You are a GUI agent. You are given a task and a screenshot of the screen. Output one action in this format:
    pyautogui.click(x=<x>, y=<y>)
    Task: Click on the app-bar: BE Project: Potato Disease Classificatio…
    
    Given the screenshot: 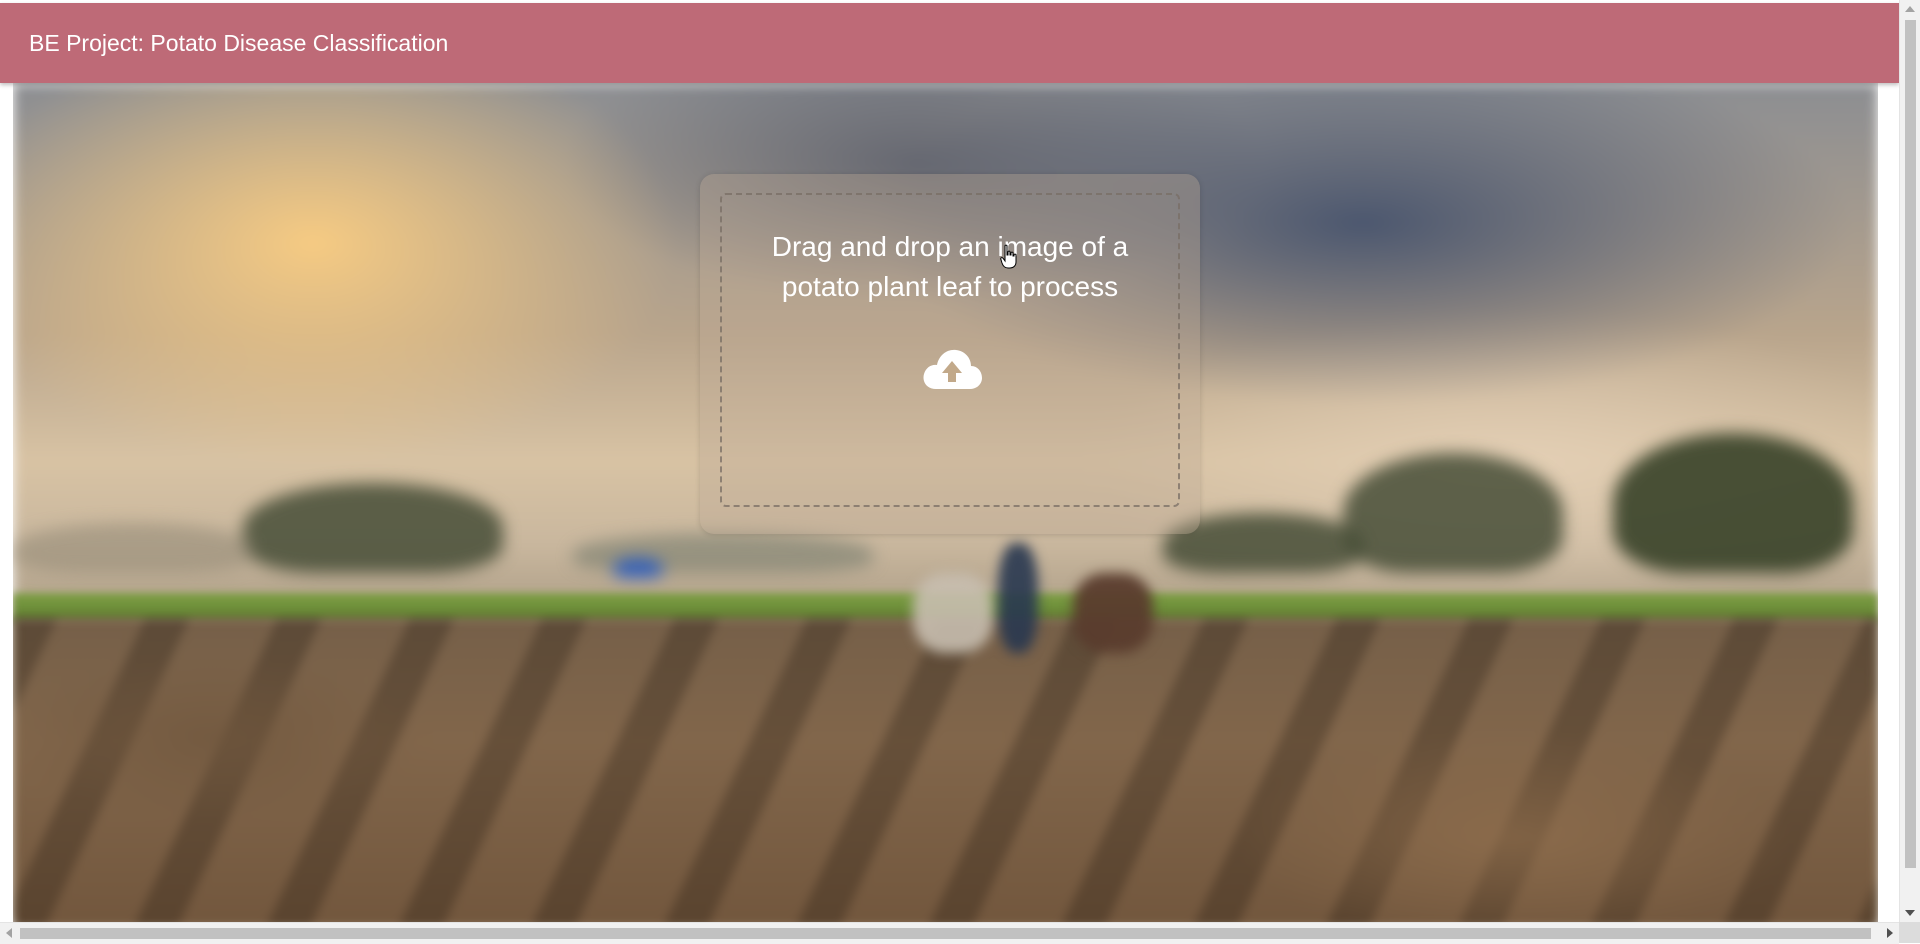 What is the action you would take?
    pyautogui.click(x=949, y=43)
    